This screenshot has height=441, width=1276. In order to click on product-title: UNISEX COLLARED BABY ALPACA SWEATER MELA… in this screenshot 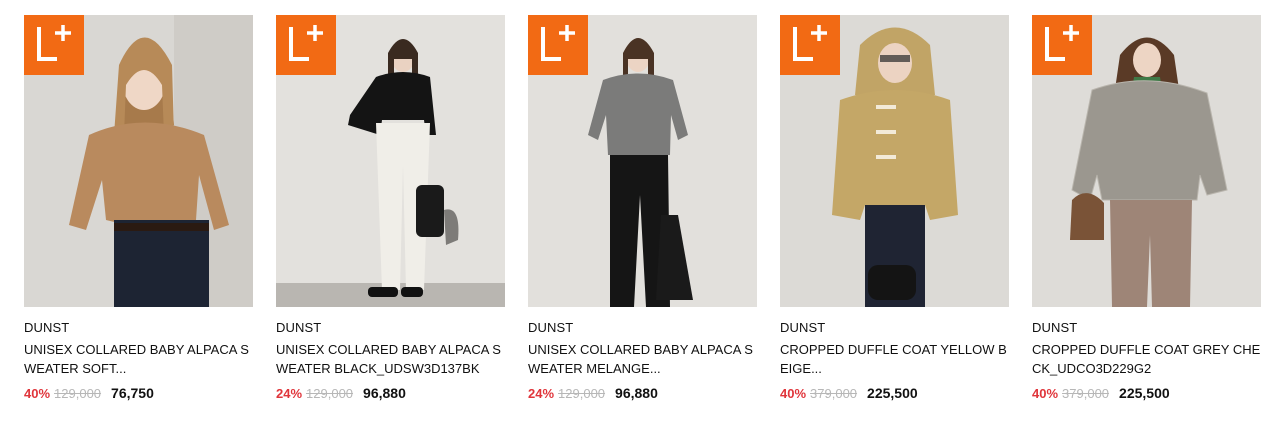, I will do `click(642, 359)`.